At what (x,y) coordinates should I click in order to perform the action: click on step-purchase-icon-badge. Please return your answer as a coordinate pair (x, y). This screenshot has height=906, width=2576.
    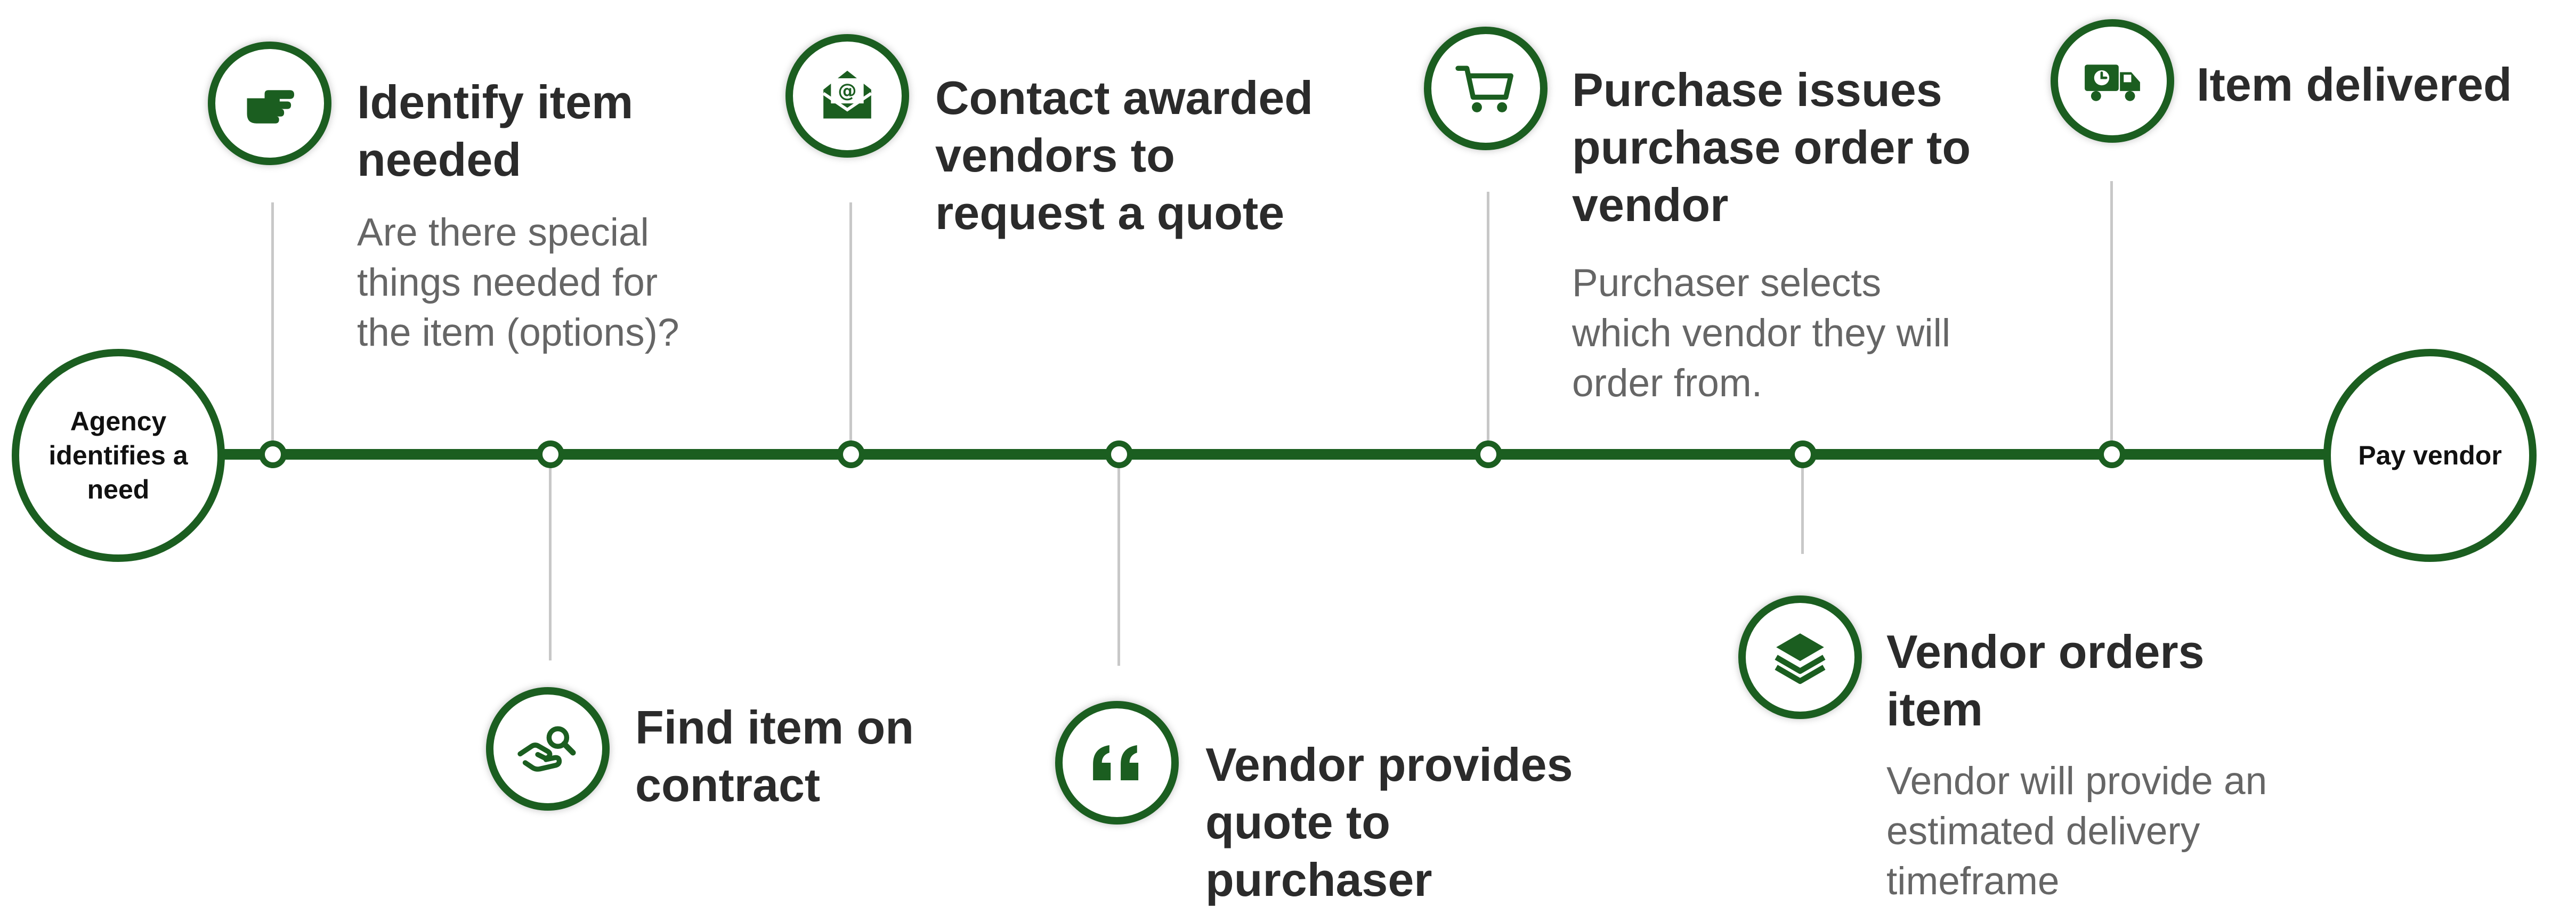
    Looking at the image, I should click on (1486, 88).